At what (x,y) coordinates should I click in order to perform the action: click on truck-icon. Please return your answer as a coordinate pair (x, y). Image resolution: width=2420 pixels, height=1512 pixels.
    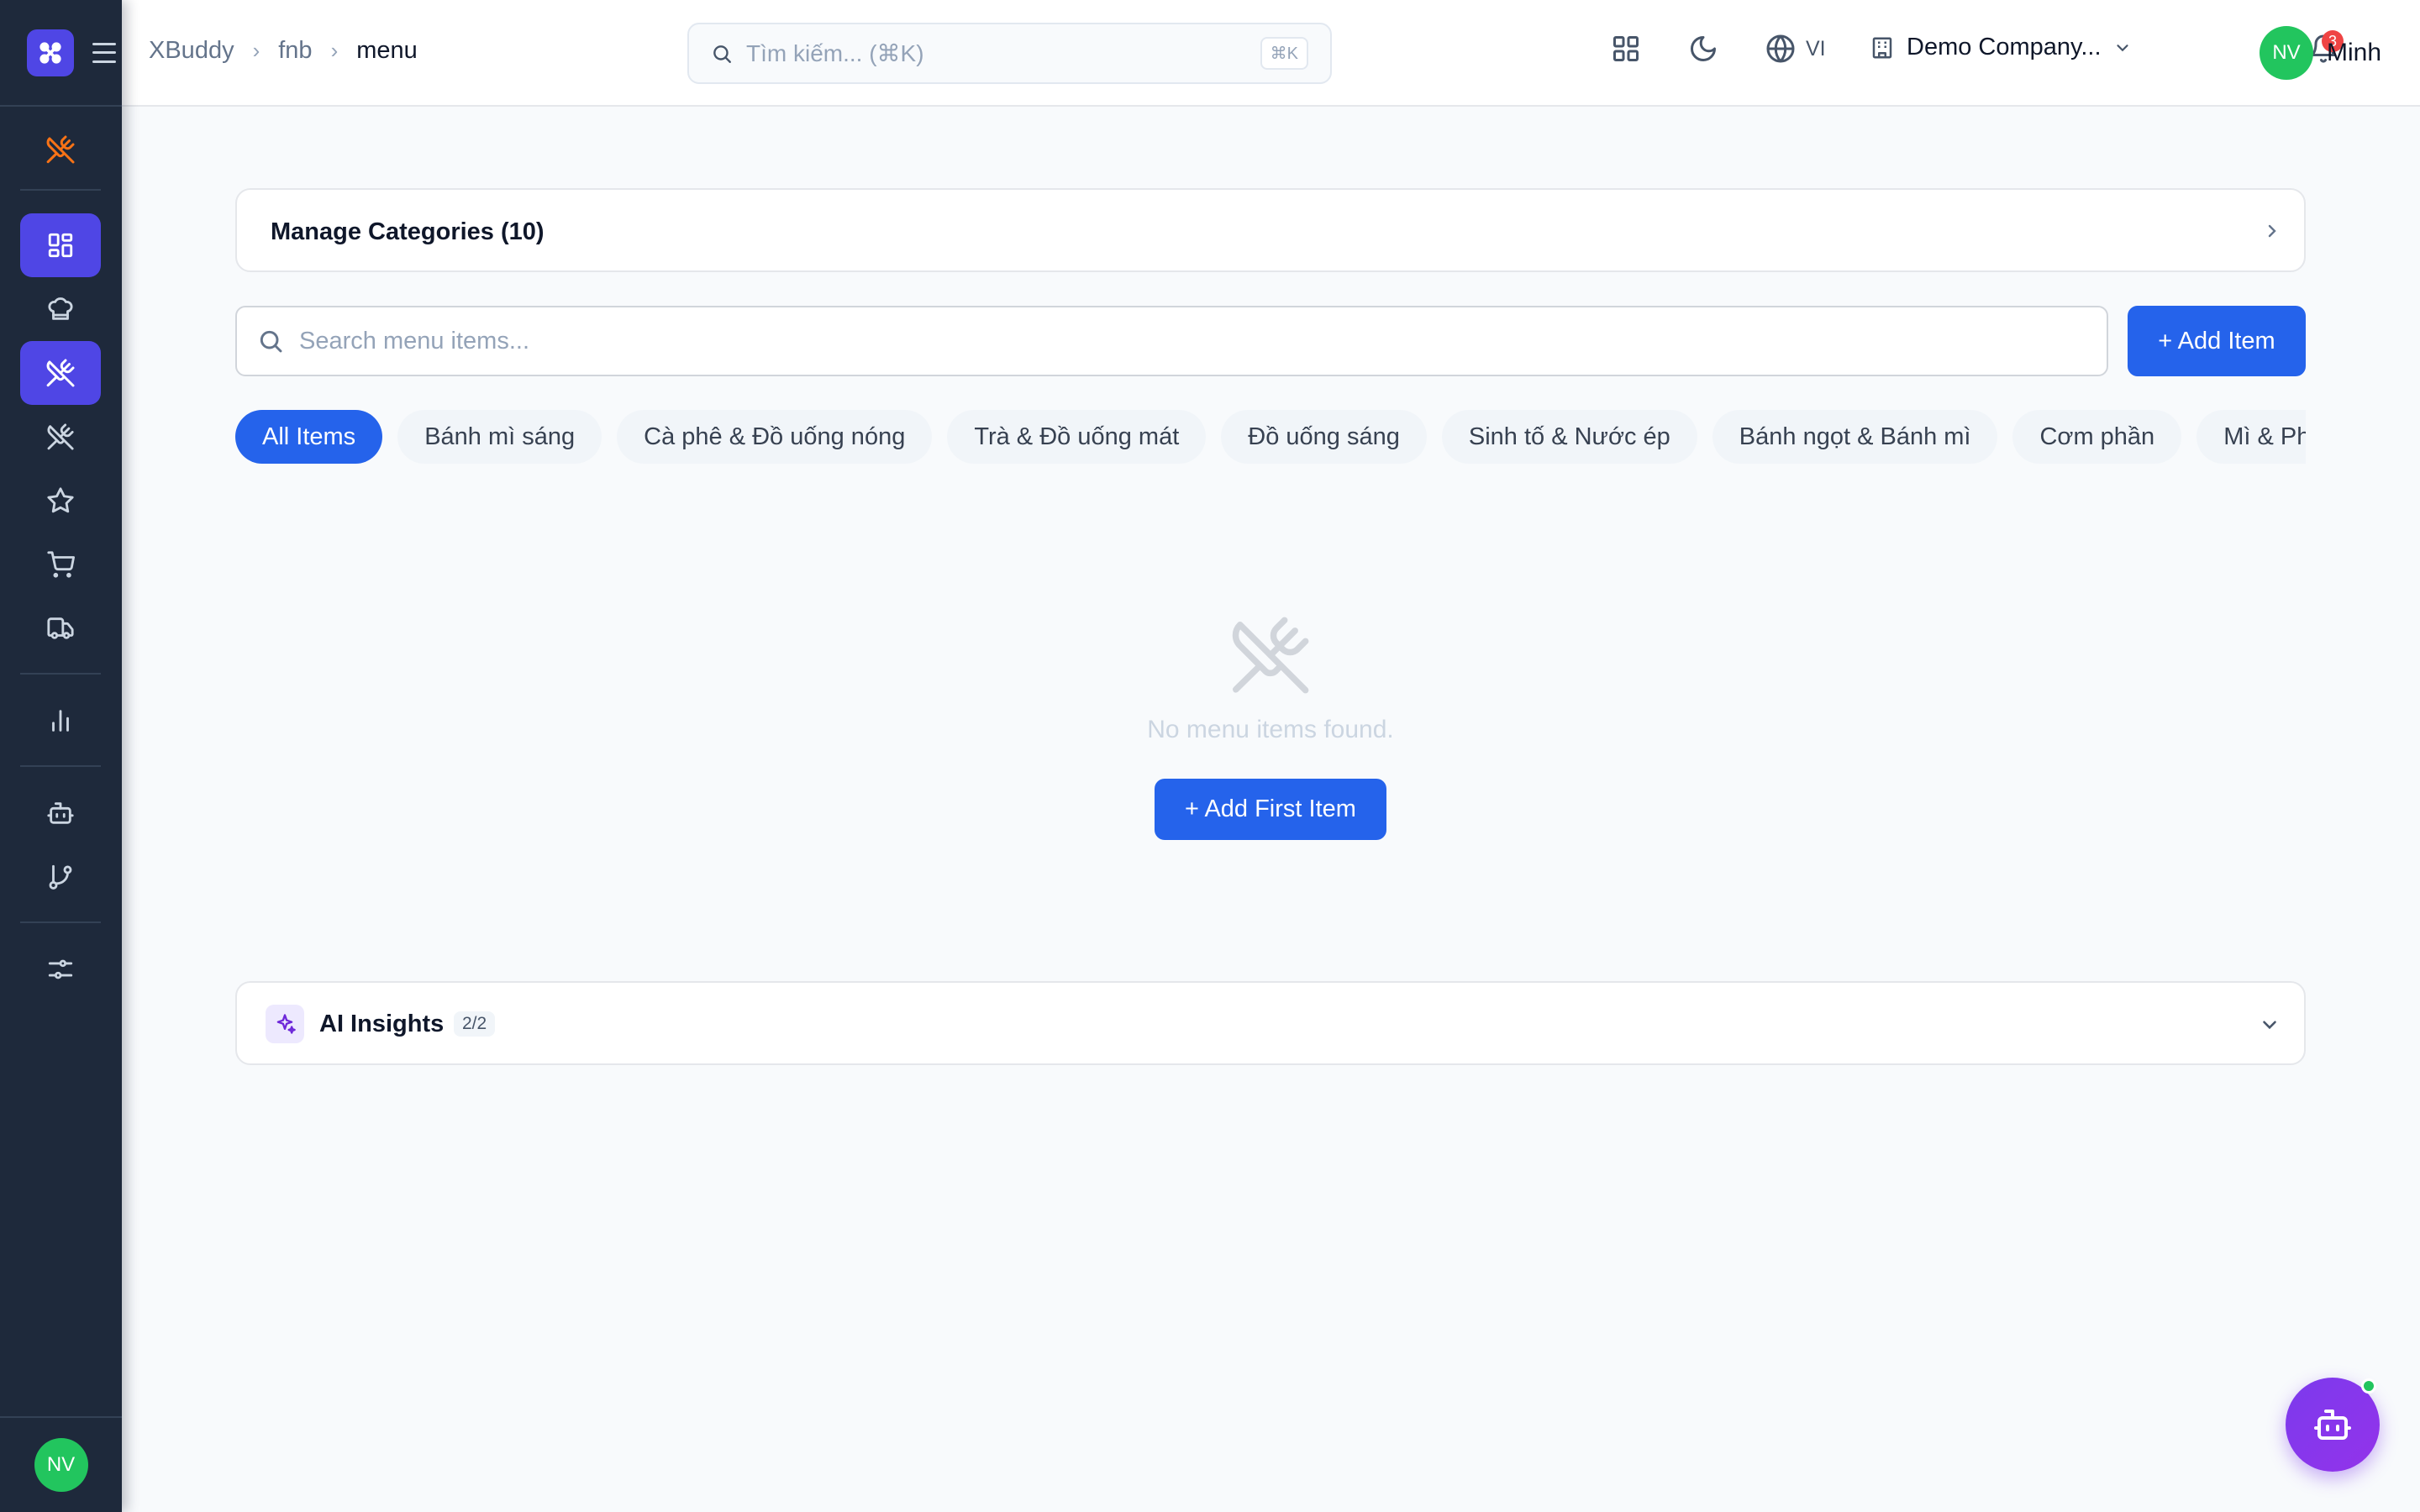
    Looking at the image, I should click on (60, 628).